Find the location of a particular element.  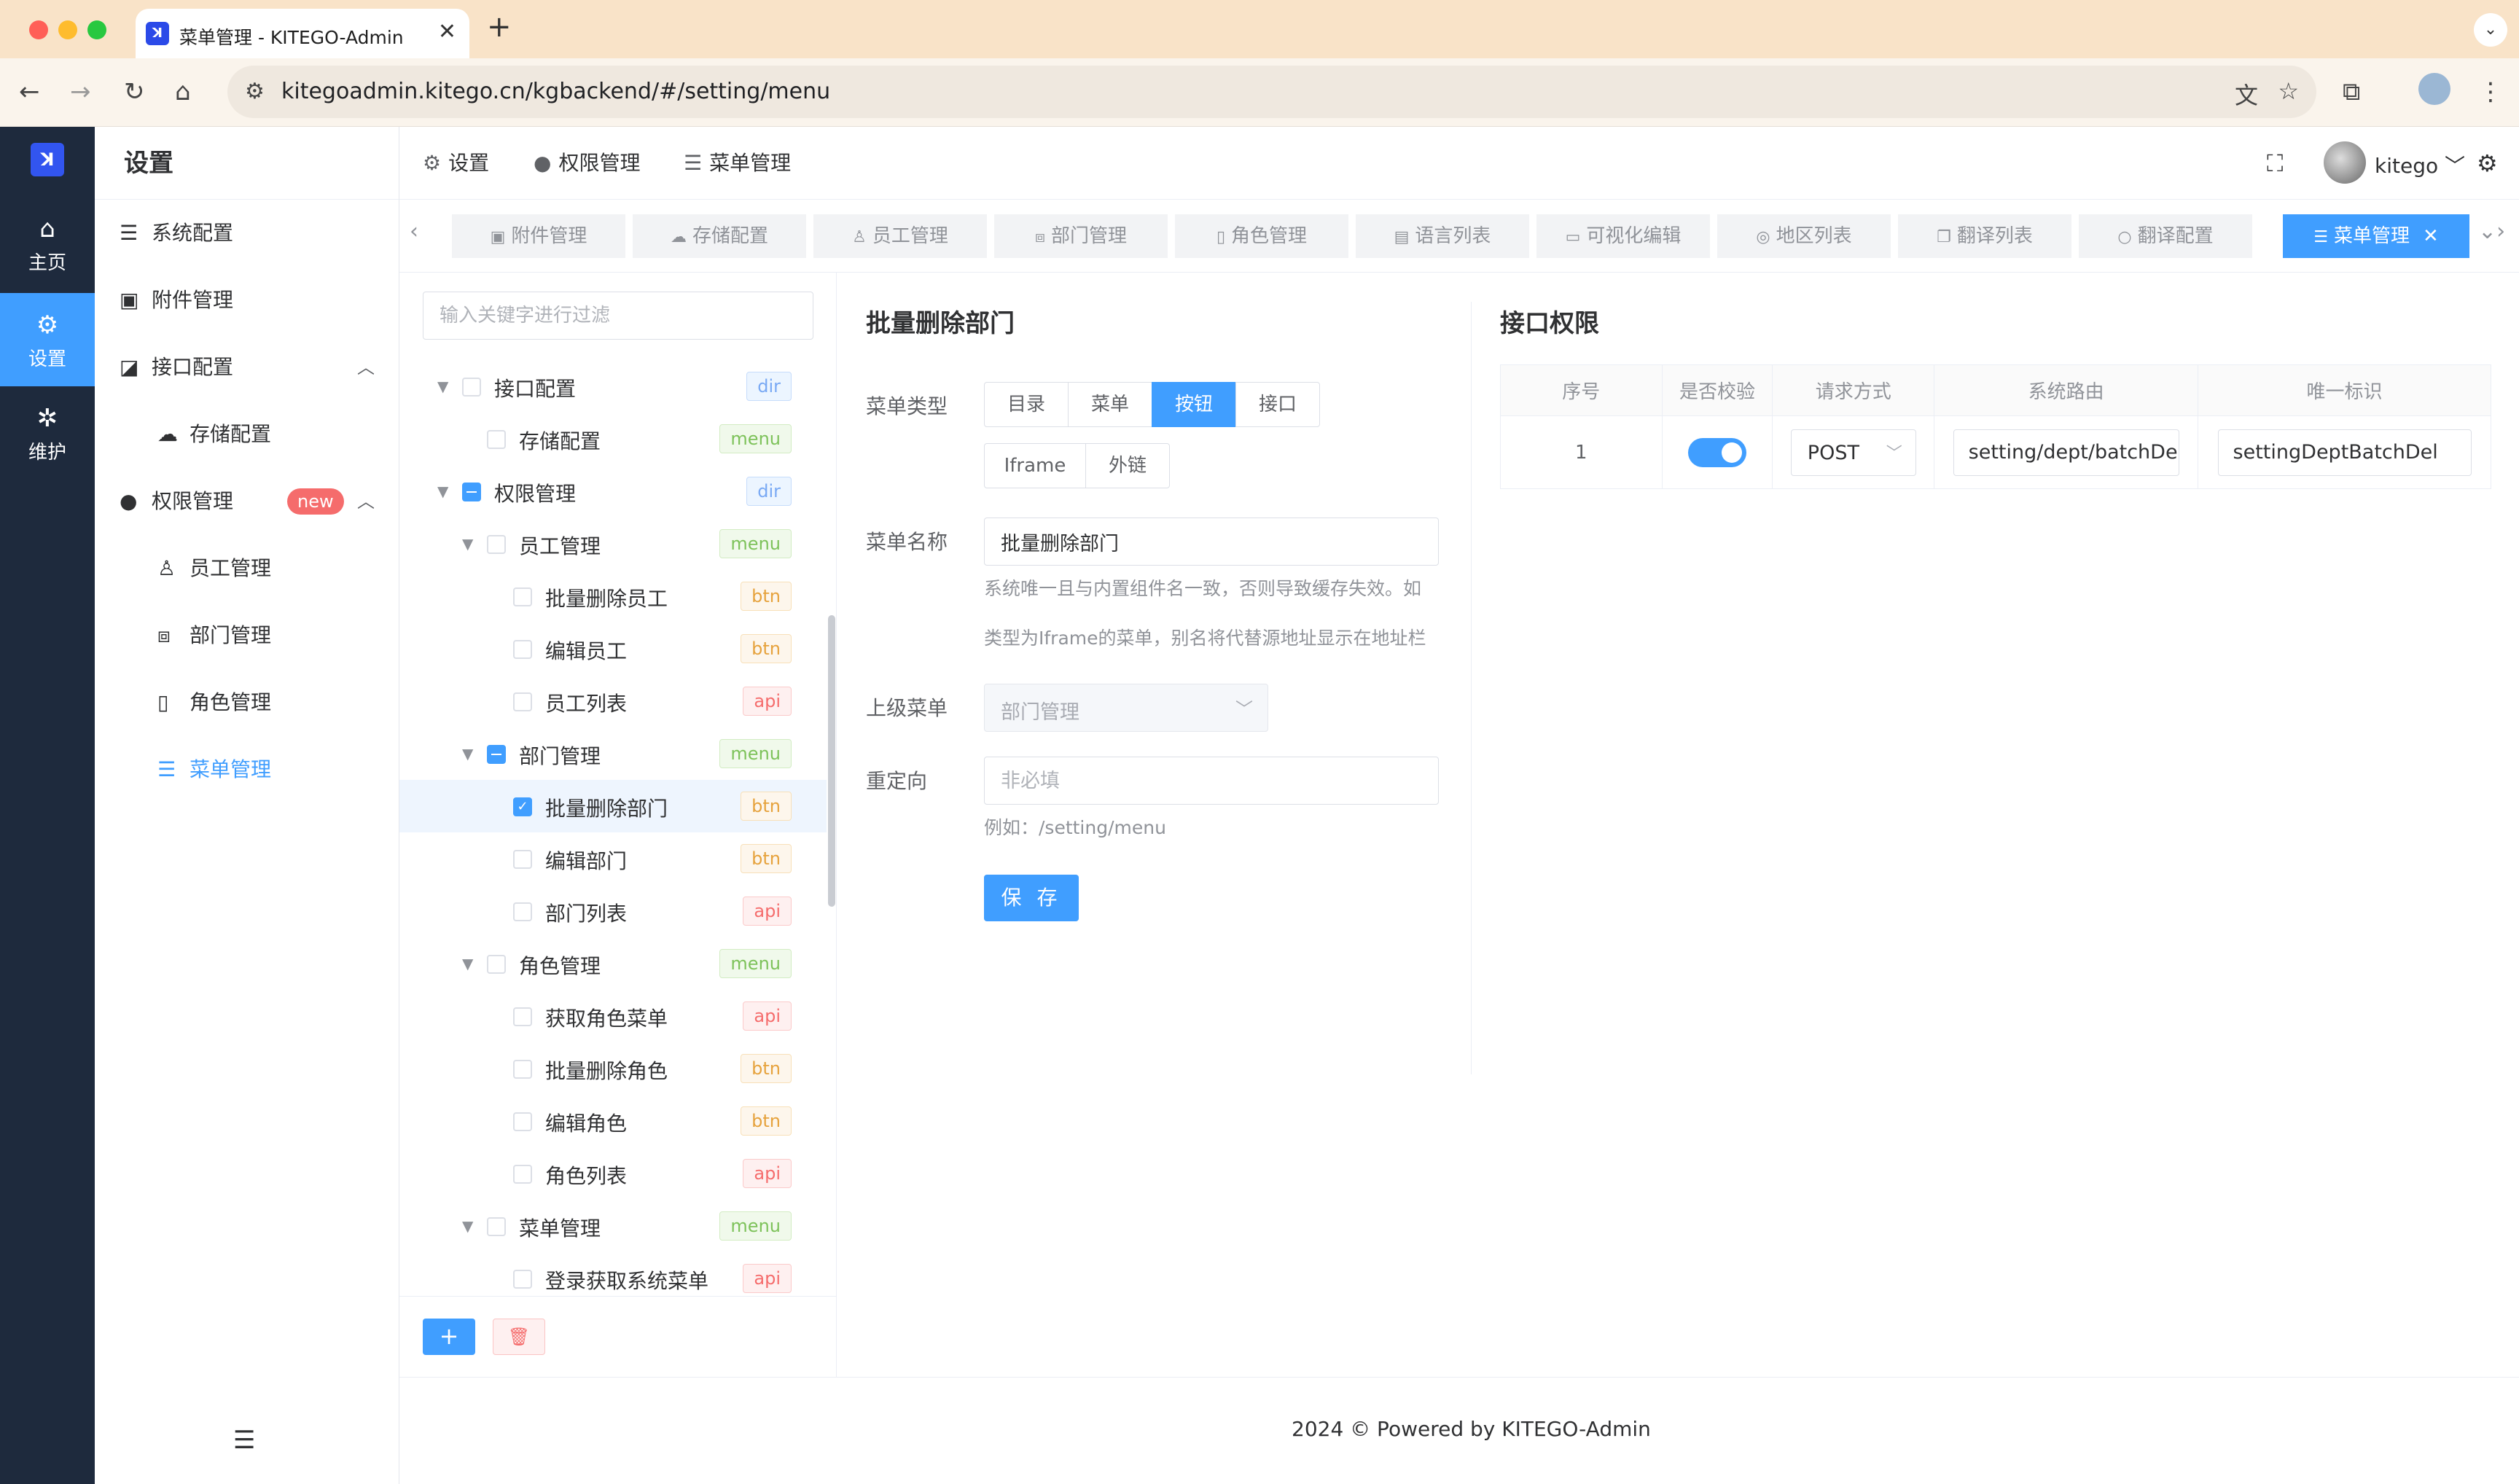

fullscreen-icon: ⛶ is located at coordinates (2275, 163).